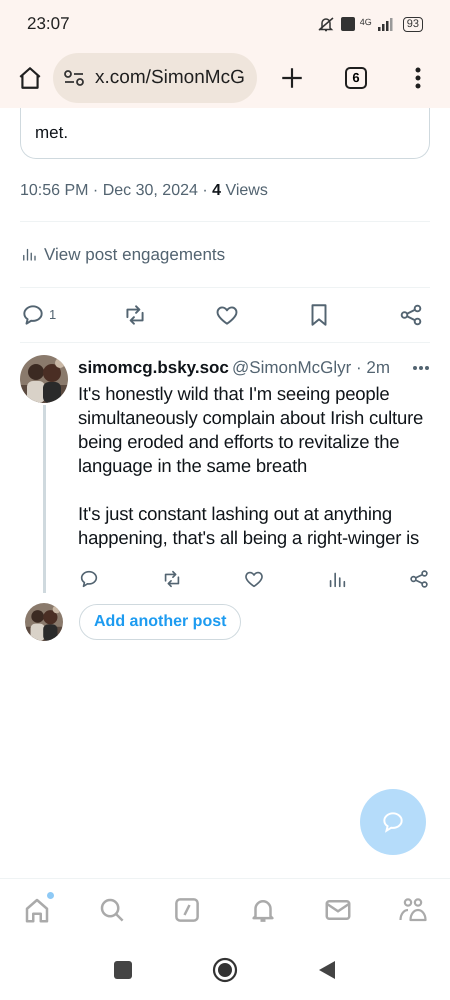  Describe the element at coordinates (292, 368) in the screenshot. I see `user-handle: @SimonMcGlyr` at that location.